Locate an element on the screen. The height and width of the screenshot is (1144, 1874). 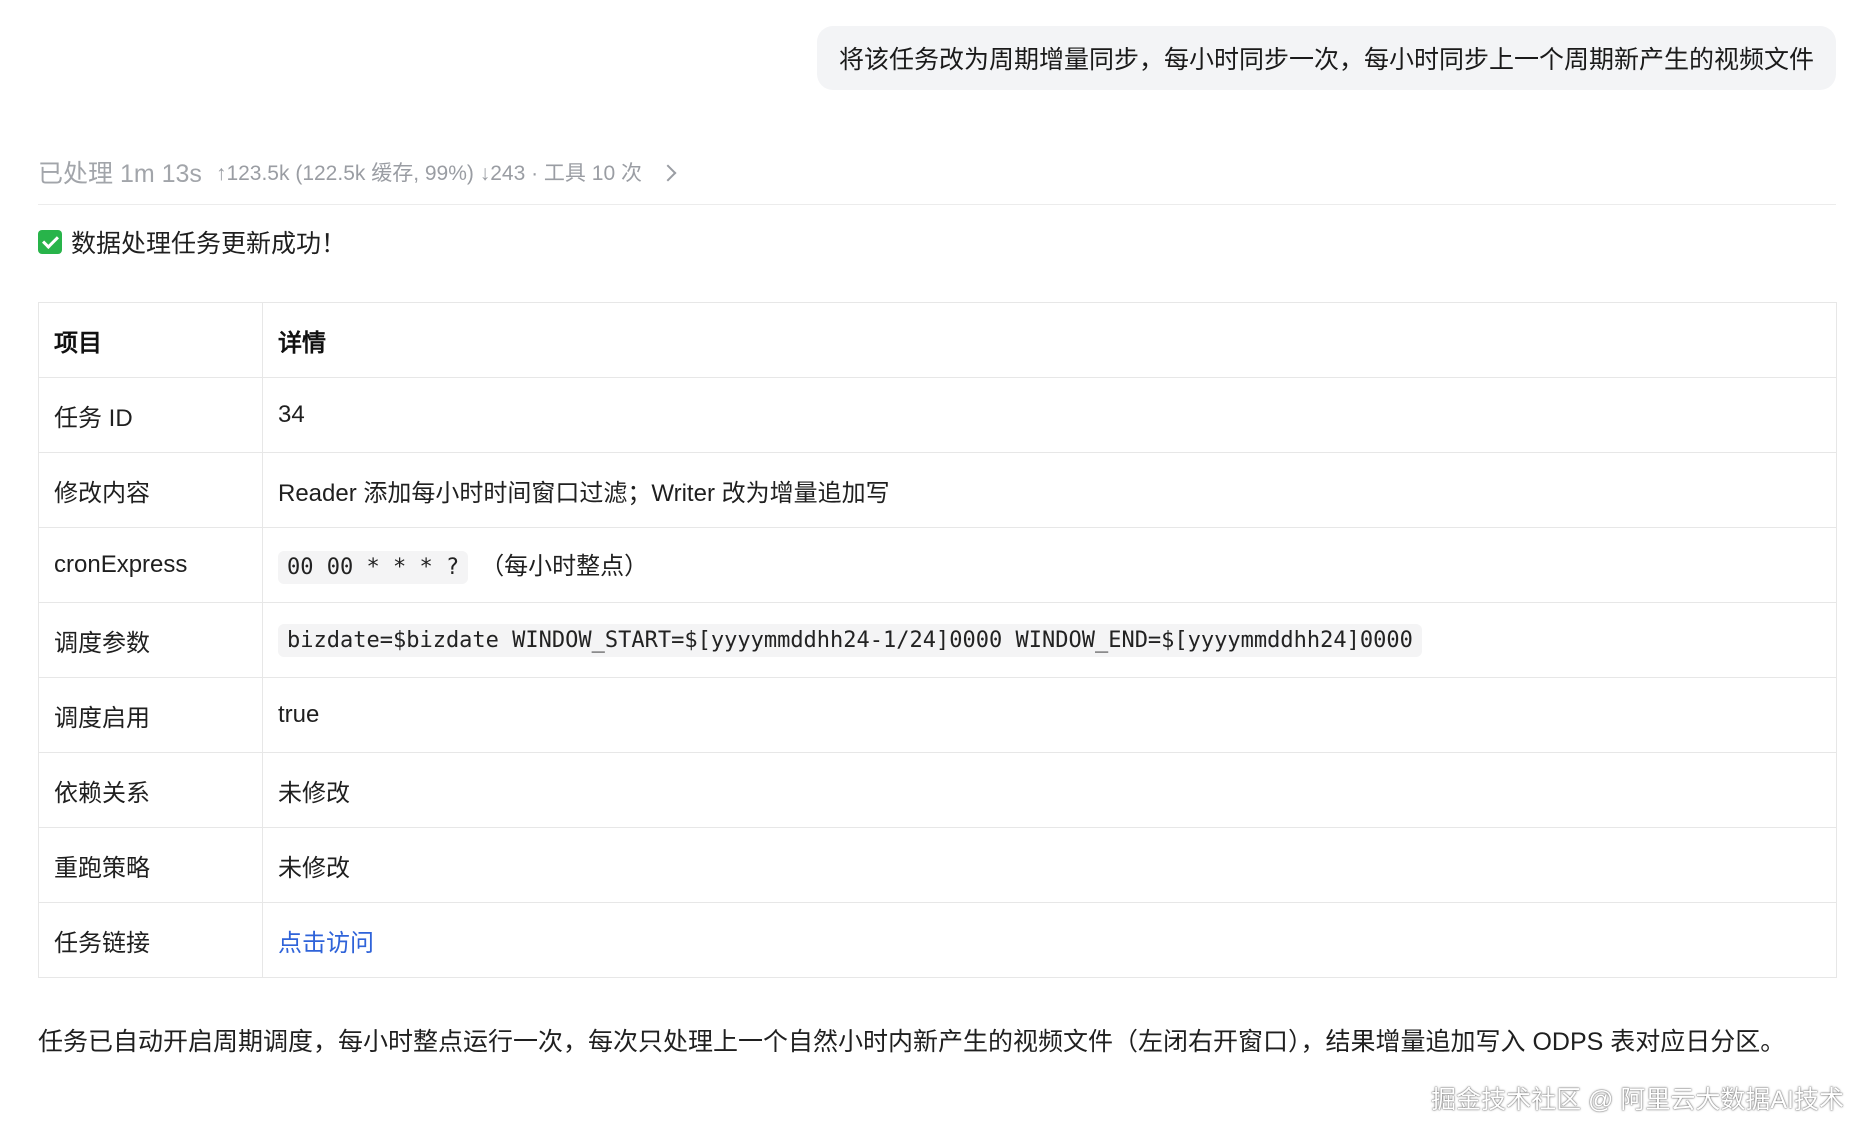
table-row: cronExpress 00 00 * * * ? （每小时整点） is located at coordinates (937, 565).